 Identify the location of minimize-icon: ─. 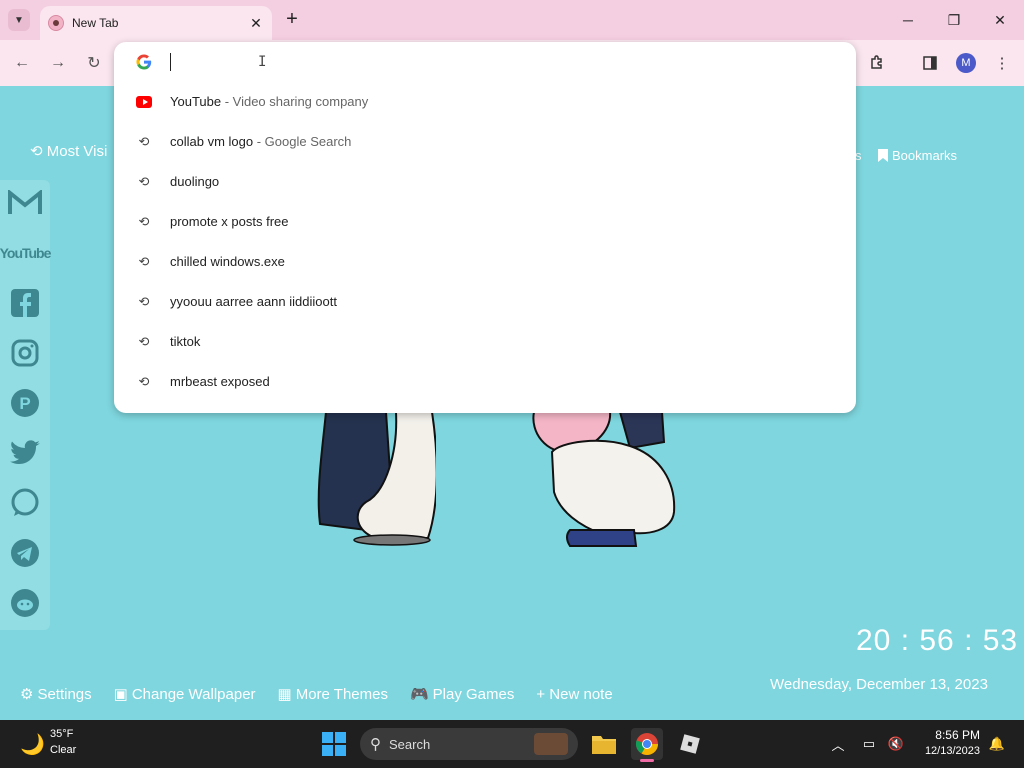
(908, 20).